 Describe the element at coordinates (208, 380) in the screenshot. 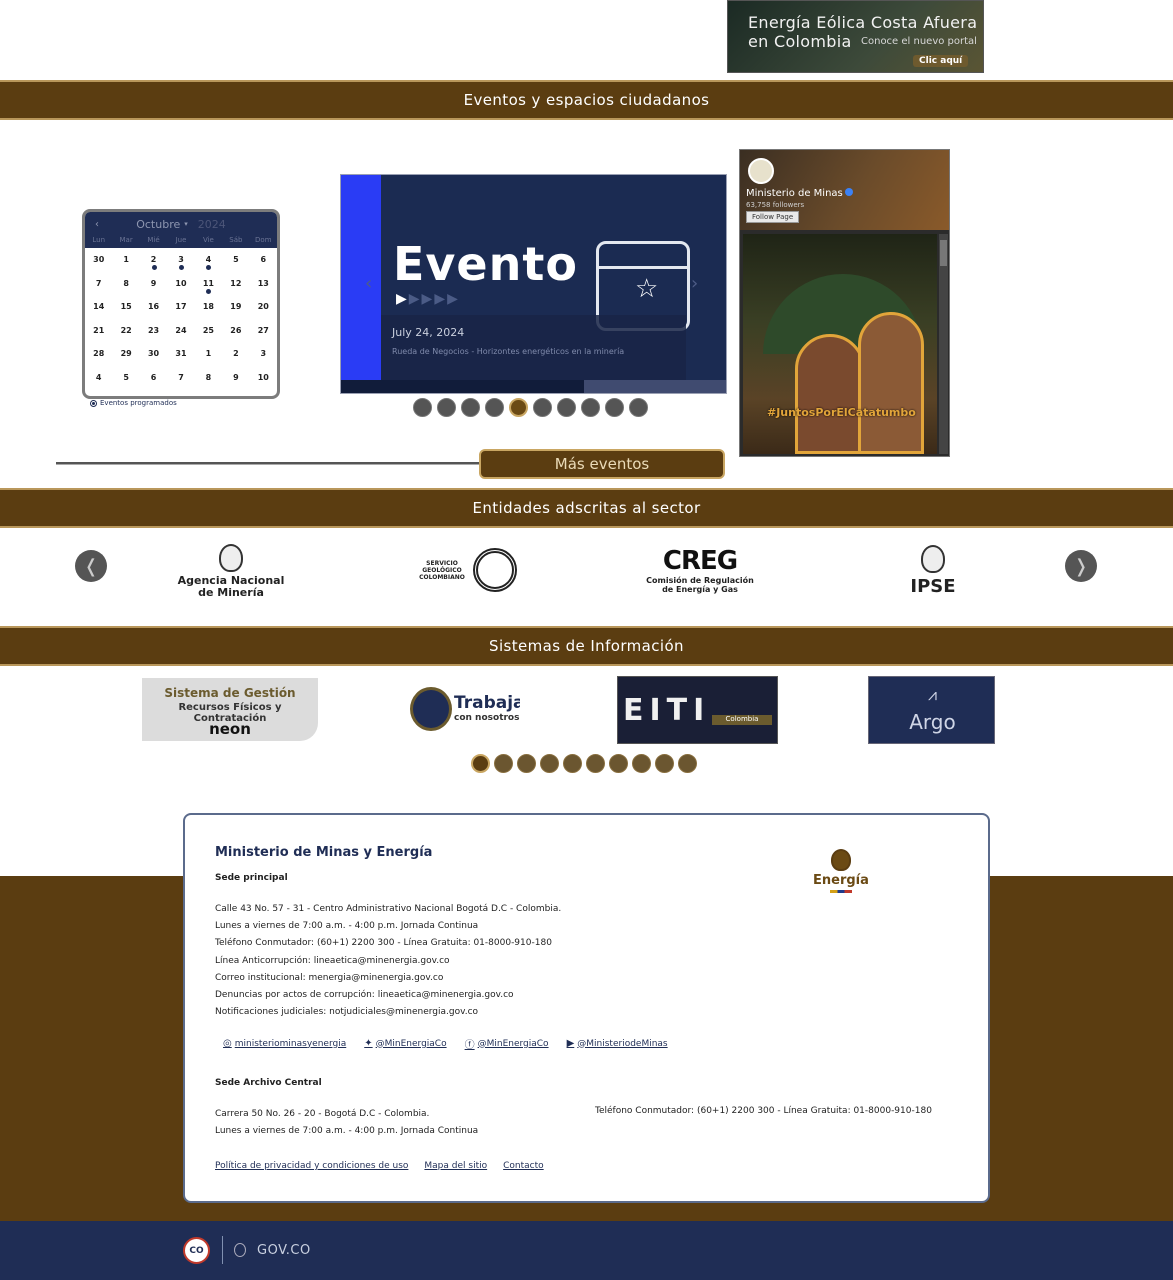

I see `calendar-day: 8` at that location.